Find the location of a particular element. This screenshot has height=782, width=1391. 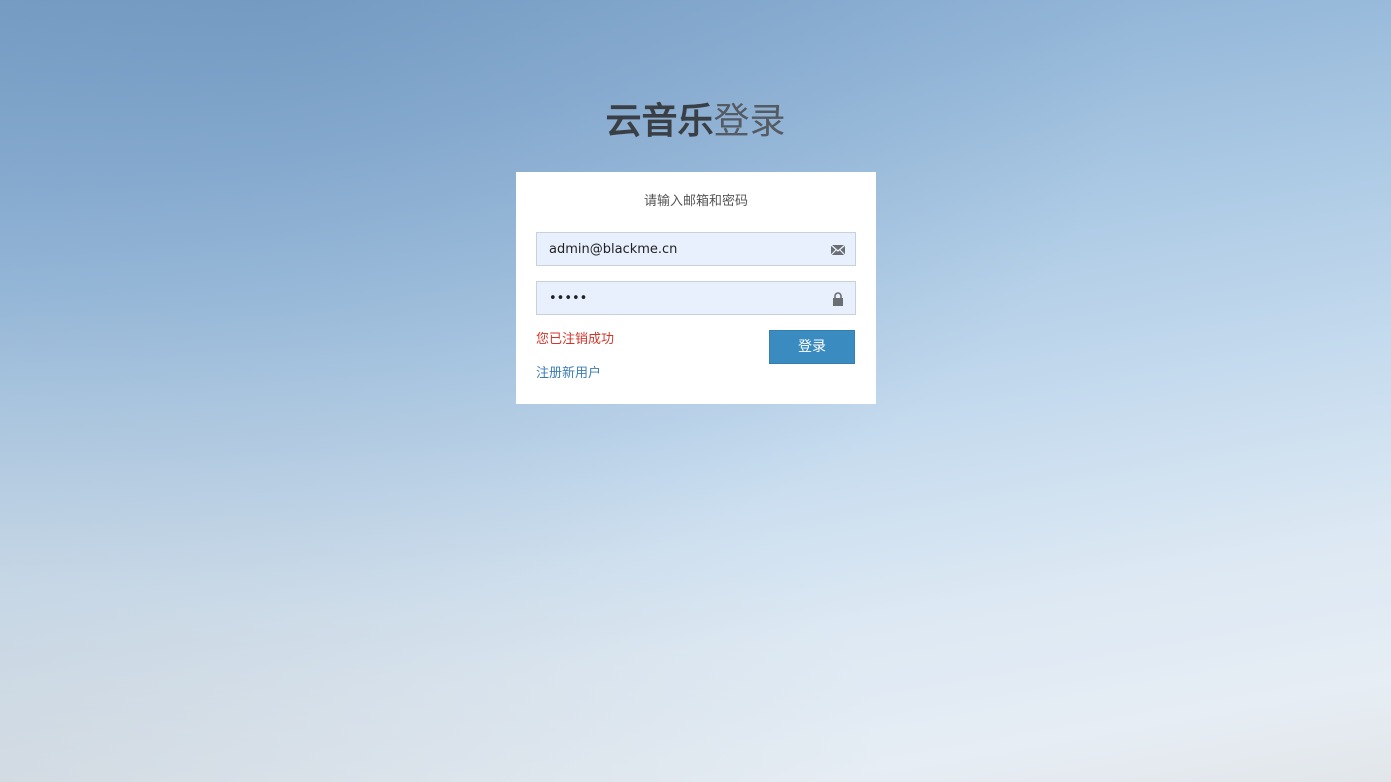

form-hint: 请输入邮箱和密码 is located at coordinates (695, 201).